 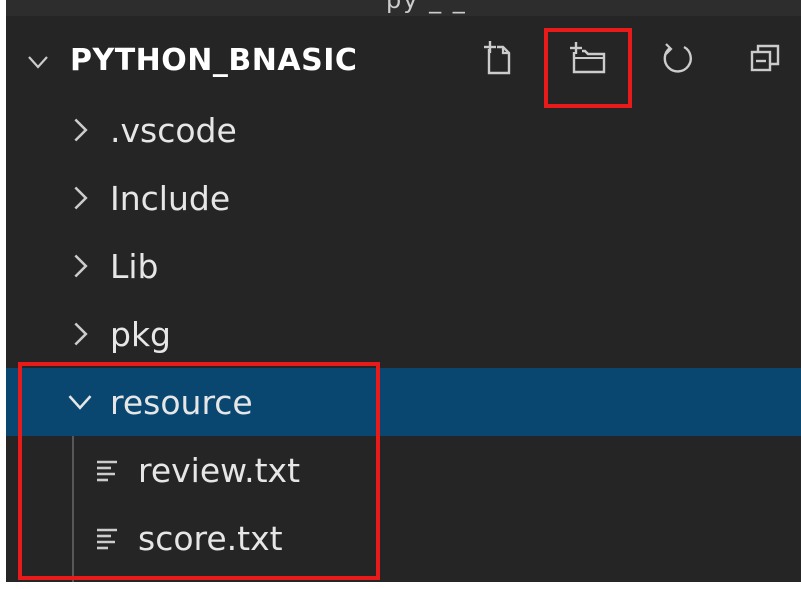 What do you see at coordinates (403, 130) in the screenshot?
I see `tree-item-vscode: .vscode` at bounding box center [403, 130].